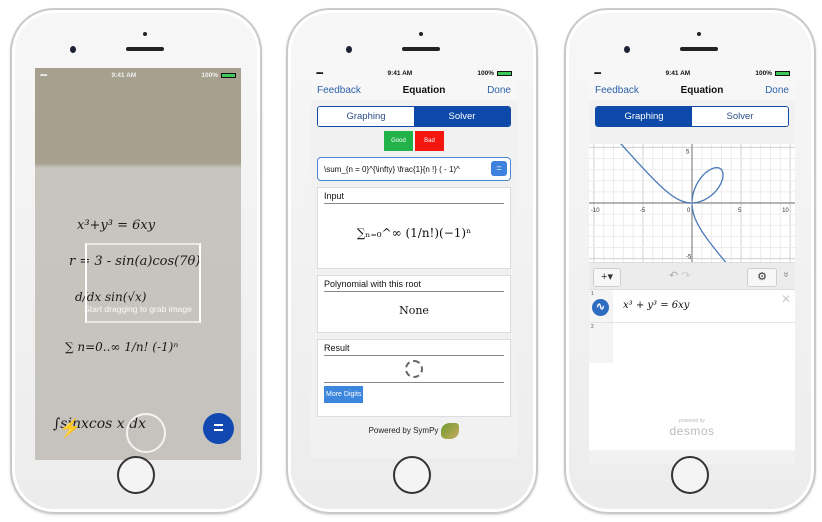  I want to click on more-digits-button: More Digits, so click(344, 394).